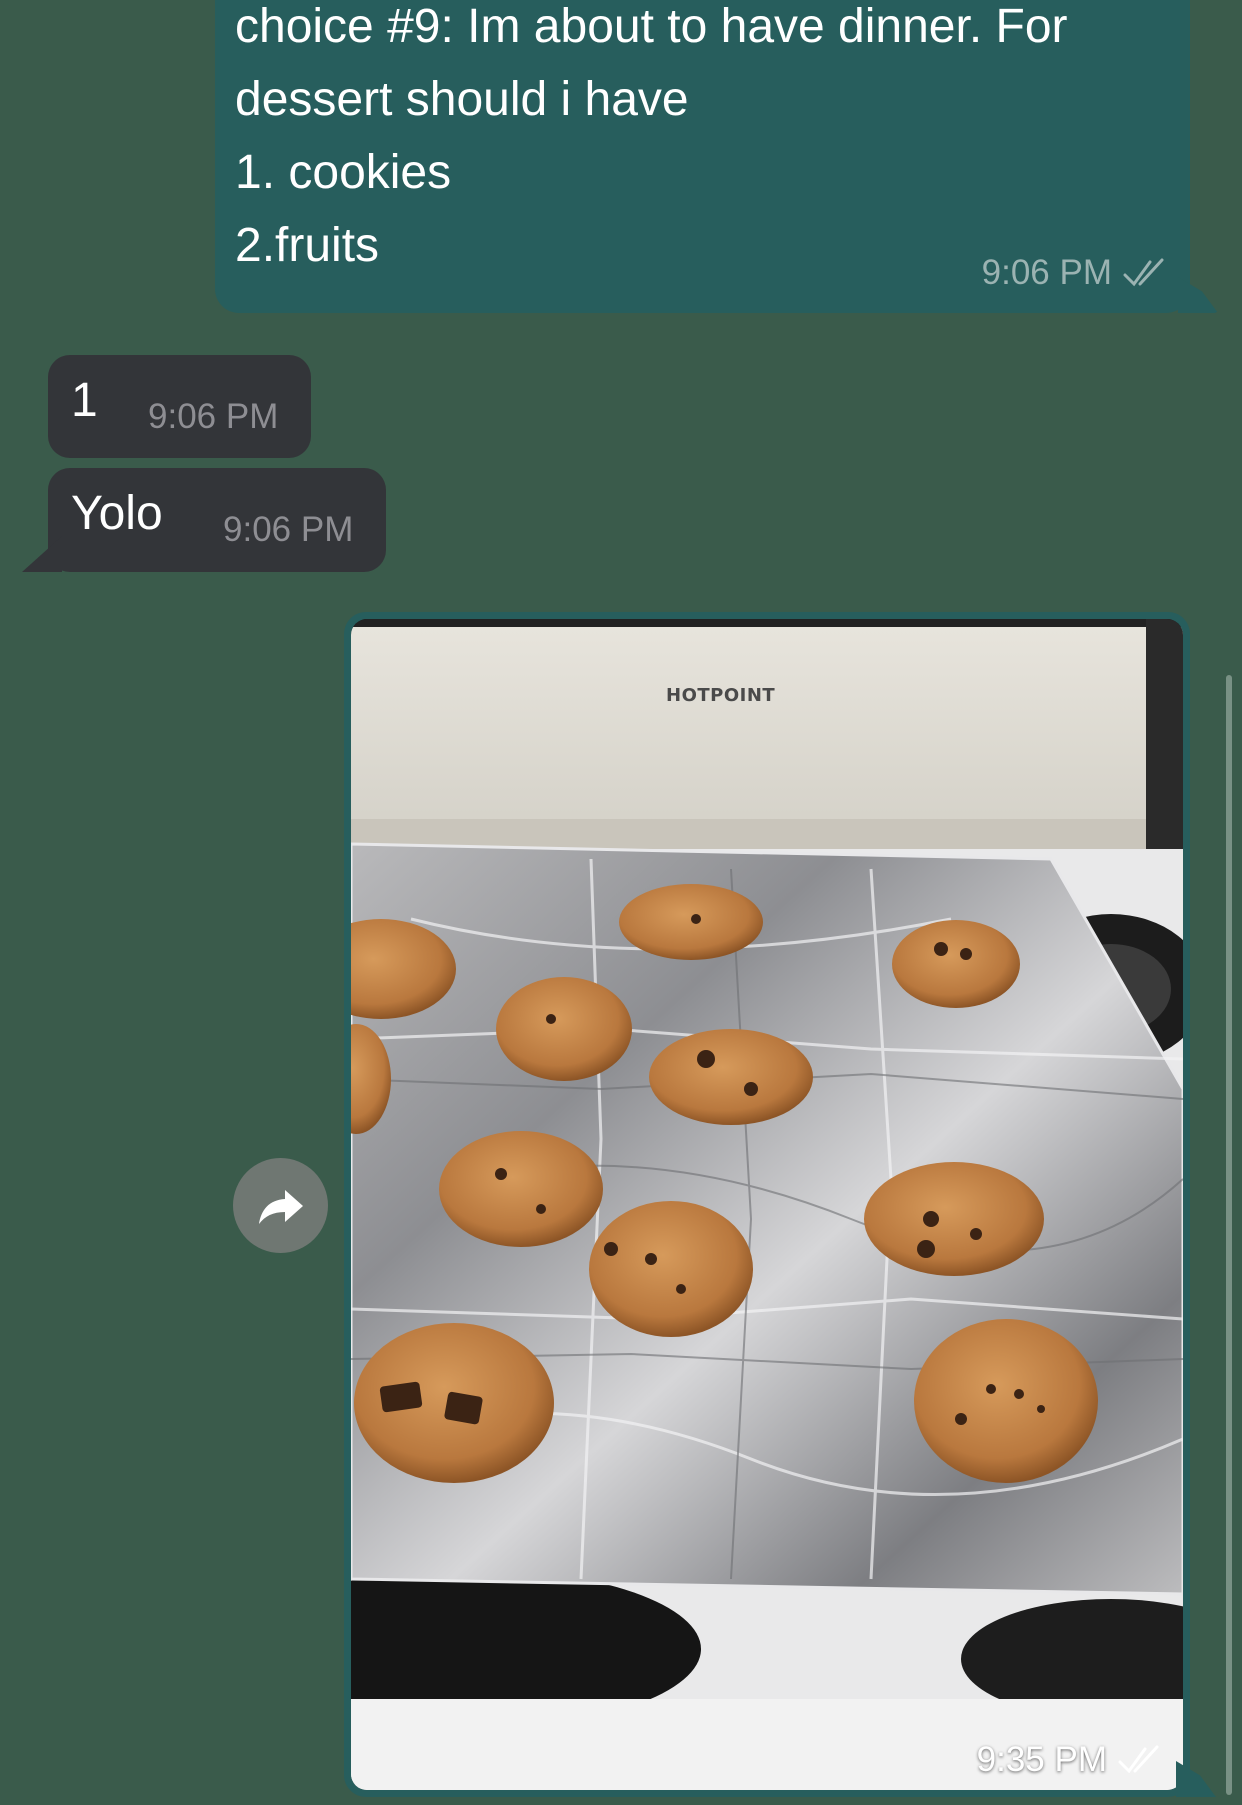 The image size is (1242, 1805). What do you see at coordinates (117, 513) in the screenshot?
I see `message-text: Yolo` at bounding box center [117, 513].